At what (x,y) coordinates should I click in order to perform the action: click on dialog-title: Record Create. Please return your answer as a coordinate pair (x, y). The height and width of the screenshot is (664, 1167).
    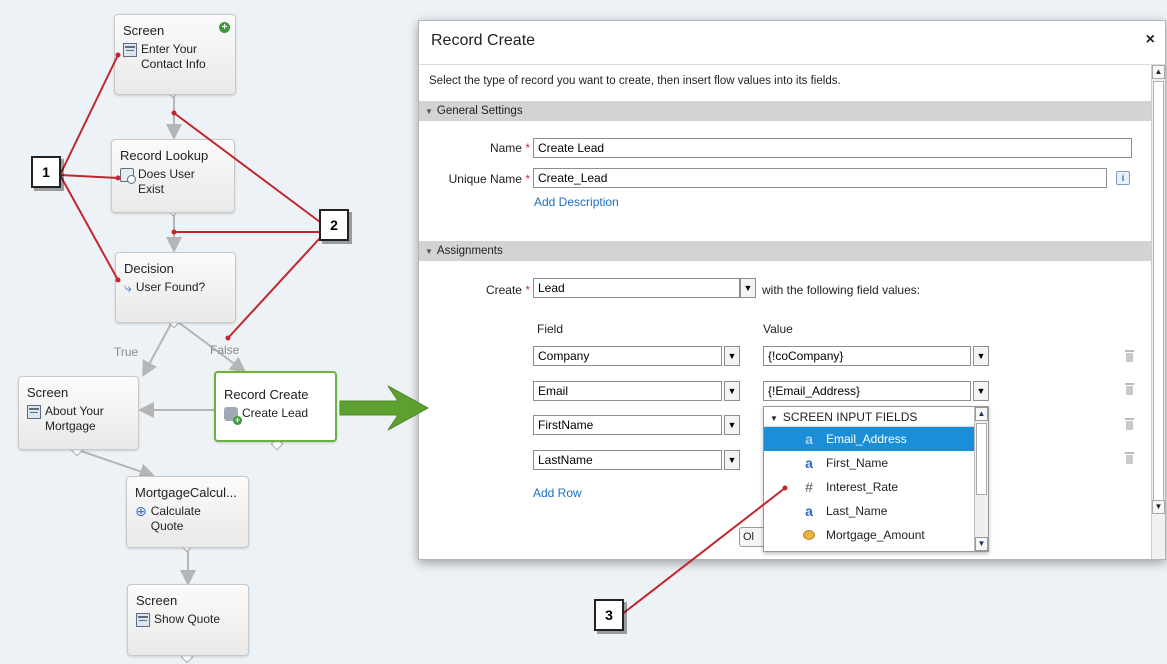
    Looking at the image, I should click on (483, 40).